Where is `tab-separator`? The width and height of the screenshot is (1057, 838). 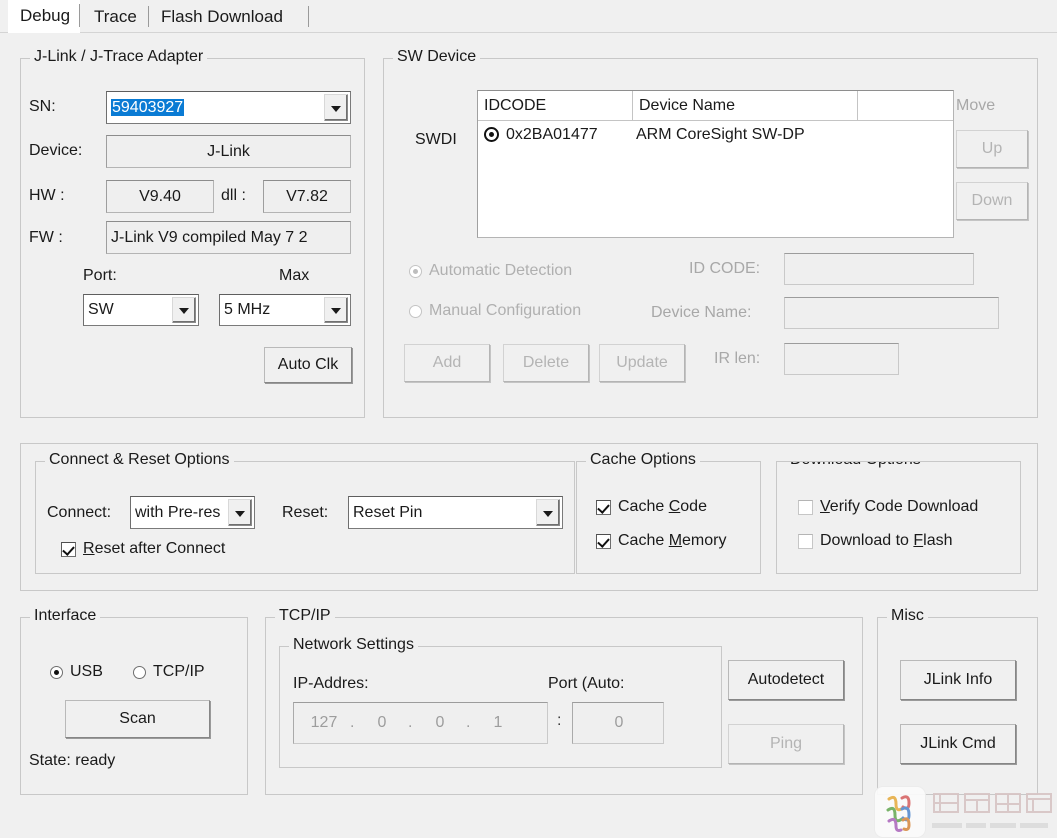
tab-separator is located at coordinates (79, 15).